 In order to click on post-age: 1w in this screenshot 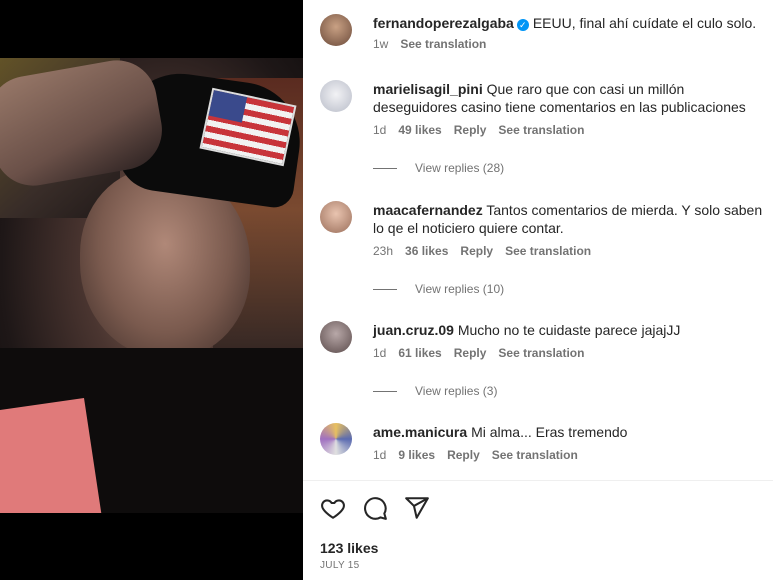, I will do `click(381, 44)`.